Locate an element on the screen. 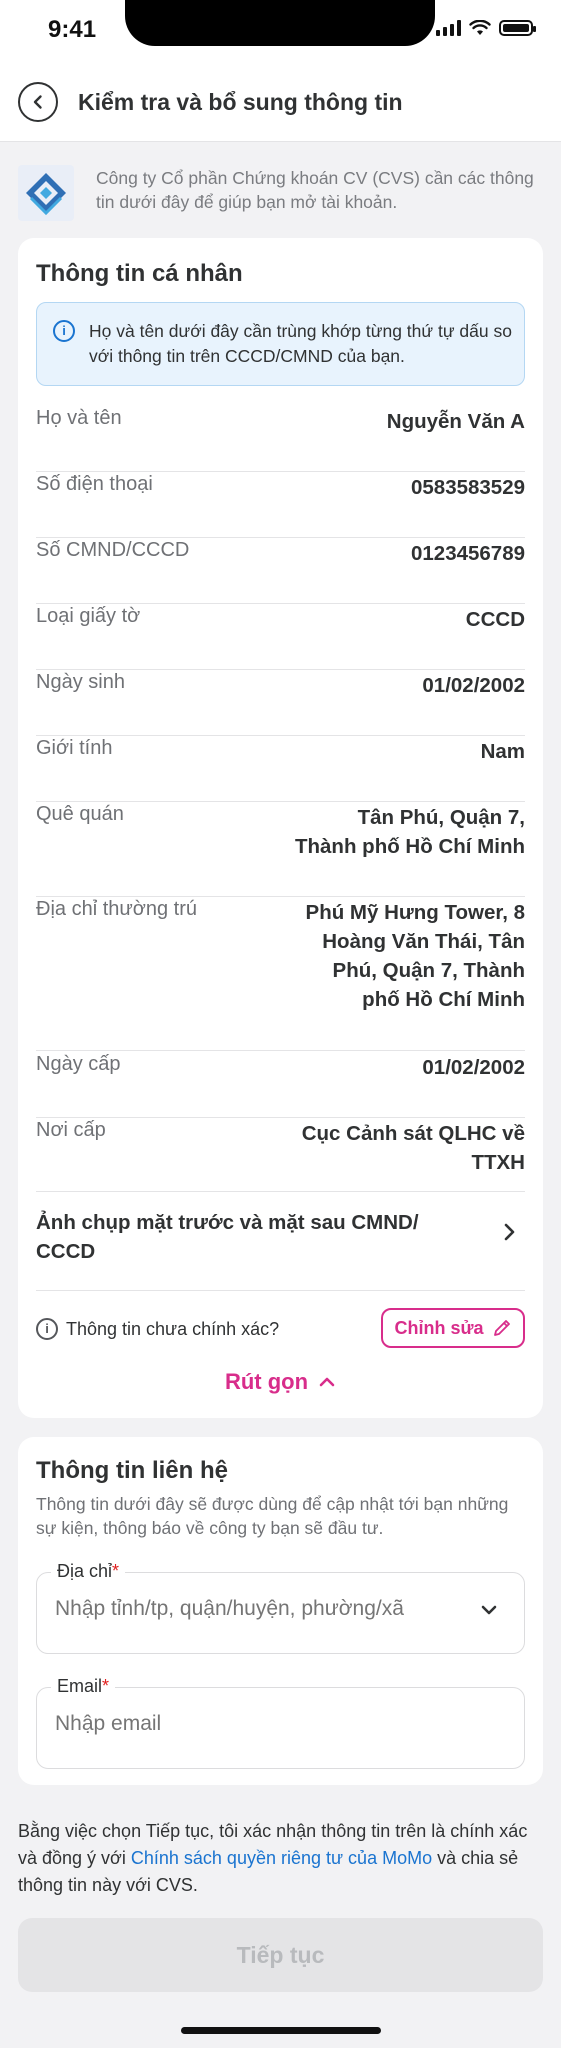 This screenshot has height=2048, width=561. personal-info-title: Thông tin cá nhân is located at coordinates (139, 273).